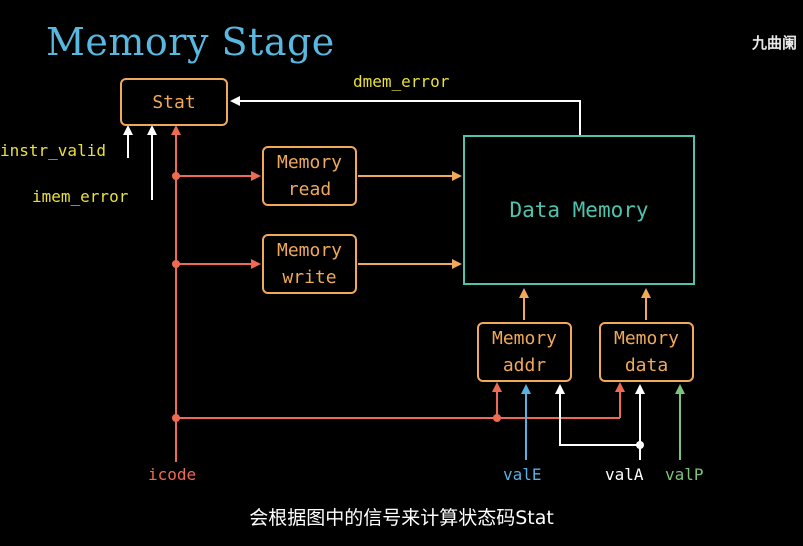 This screenshot has width=803, height=546. What do you see at coordinates (401, 81) in the screenshot?
I see `dmem-error-label: dmem_error` at bounding box center [401, 81].